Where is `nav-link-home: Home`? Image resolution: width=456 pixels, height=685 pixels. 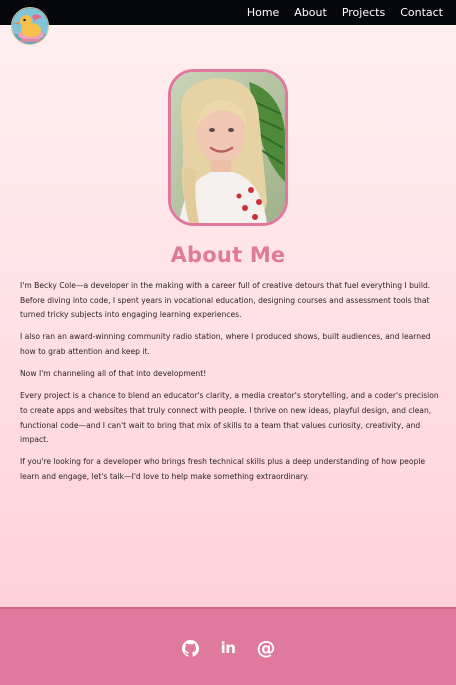 nav-link-home: Home is located at coordinates (263, 12).